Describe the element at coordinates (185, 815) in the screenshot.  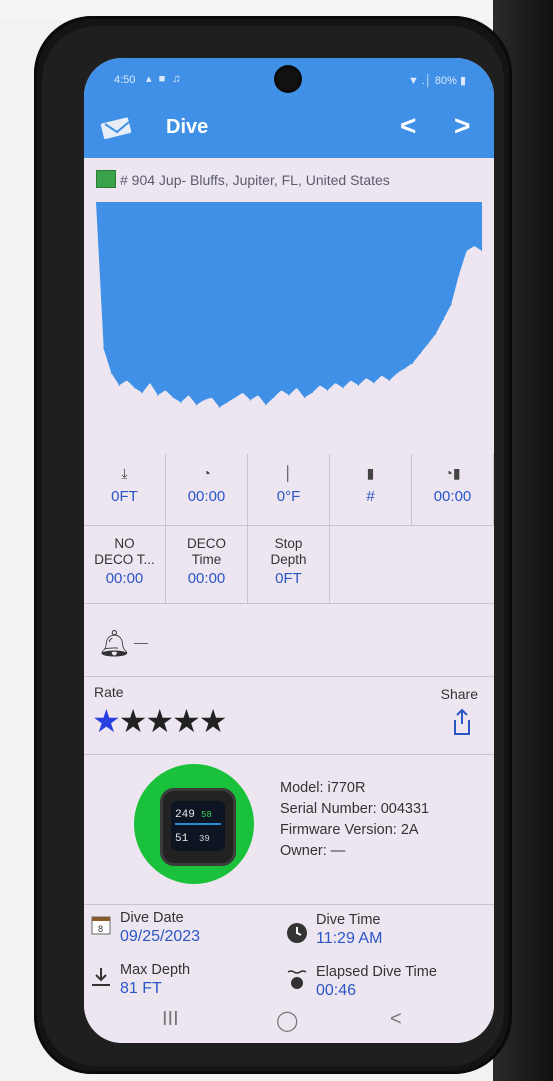
I see `svg-text: 249` at that location.